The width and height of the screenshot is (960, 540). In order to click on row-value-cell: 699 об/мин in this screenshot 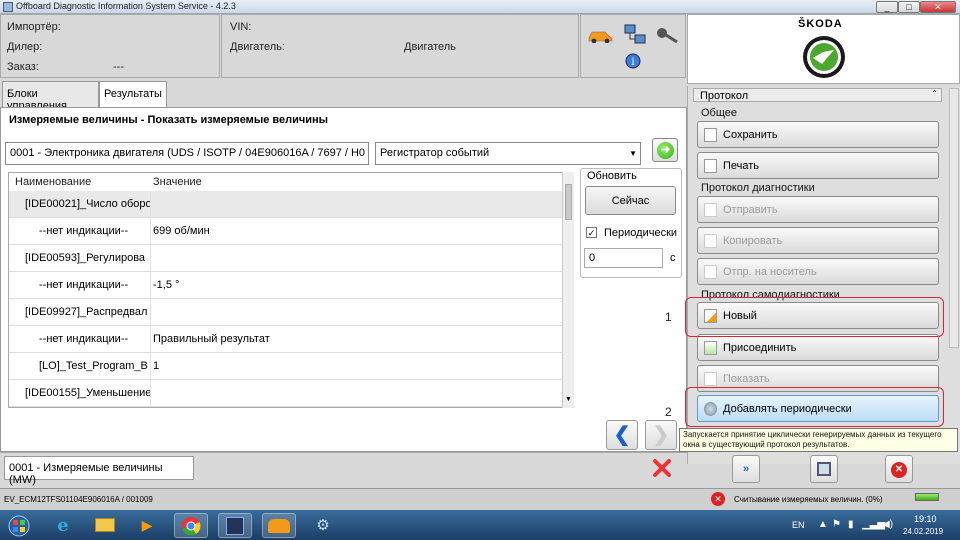, I will do `click(181, 231)`.